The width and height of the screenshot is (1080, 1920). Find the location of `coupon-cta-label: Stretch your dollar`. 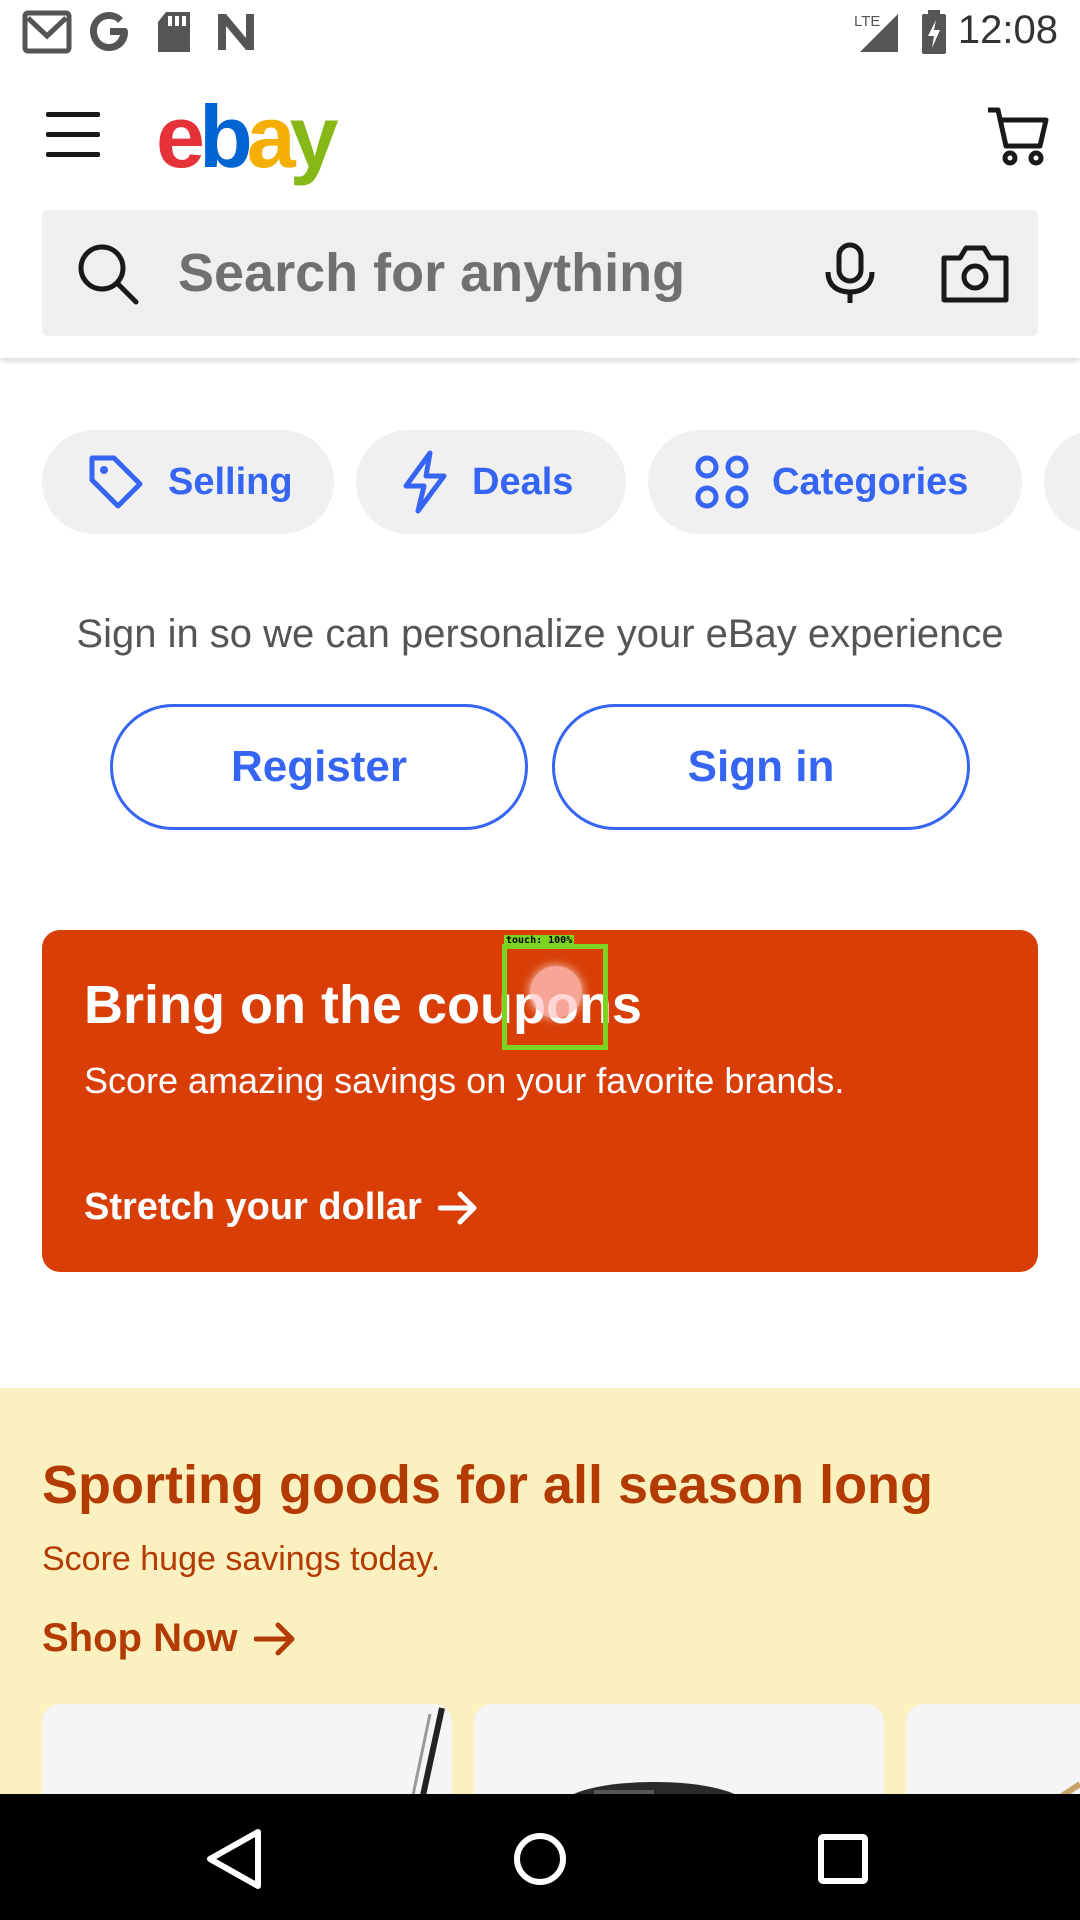

coupon-cta-label: Stretch your dollar is located at coordinates (253, 1207).